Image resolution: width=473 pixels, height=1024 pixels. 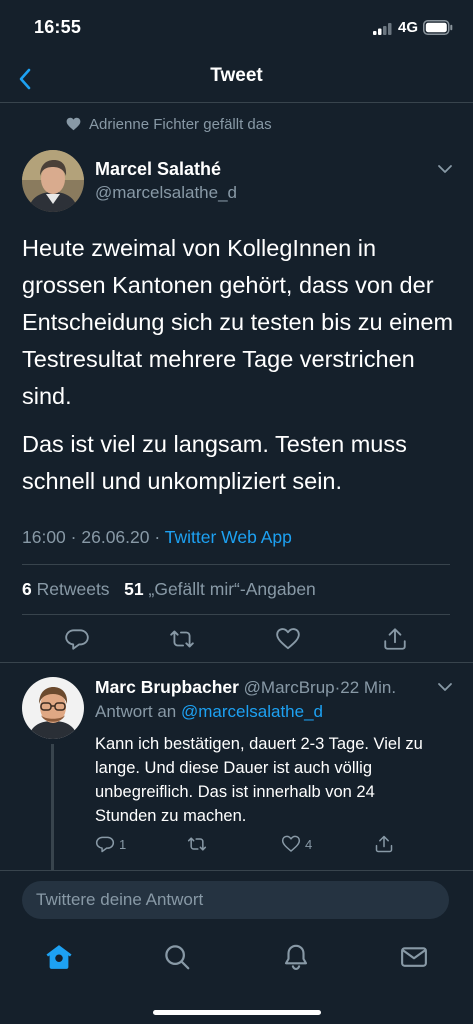 What do you see at coordinates (134, 589) in the screenshot?
I see `likes-count: 51` at bounding box center [134, 589].